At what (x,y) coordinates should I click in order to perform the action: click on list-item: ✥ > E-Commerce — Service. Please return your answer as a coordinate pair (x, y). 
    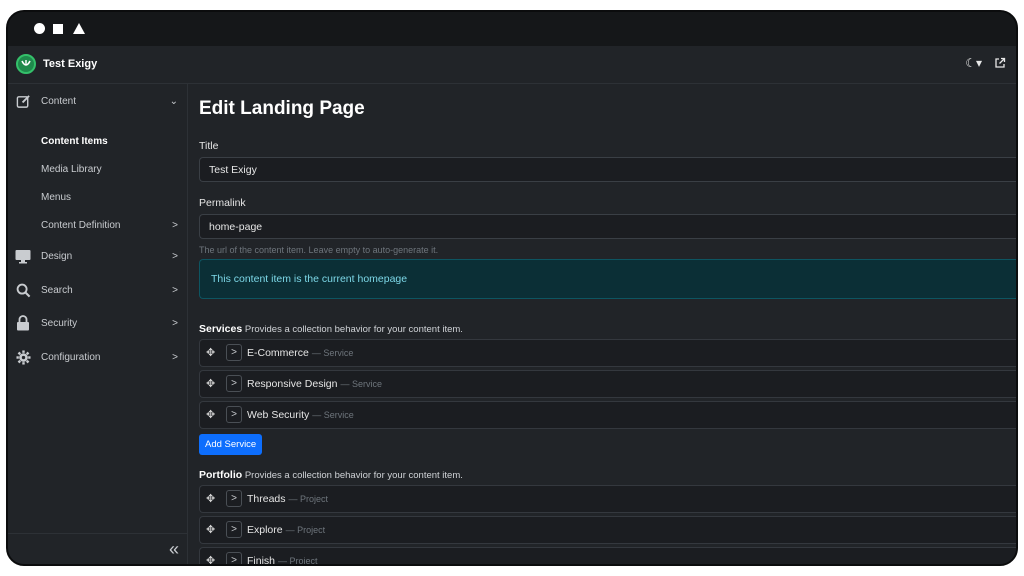
    Looking at the image, I should click on (607, 353).